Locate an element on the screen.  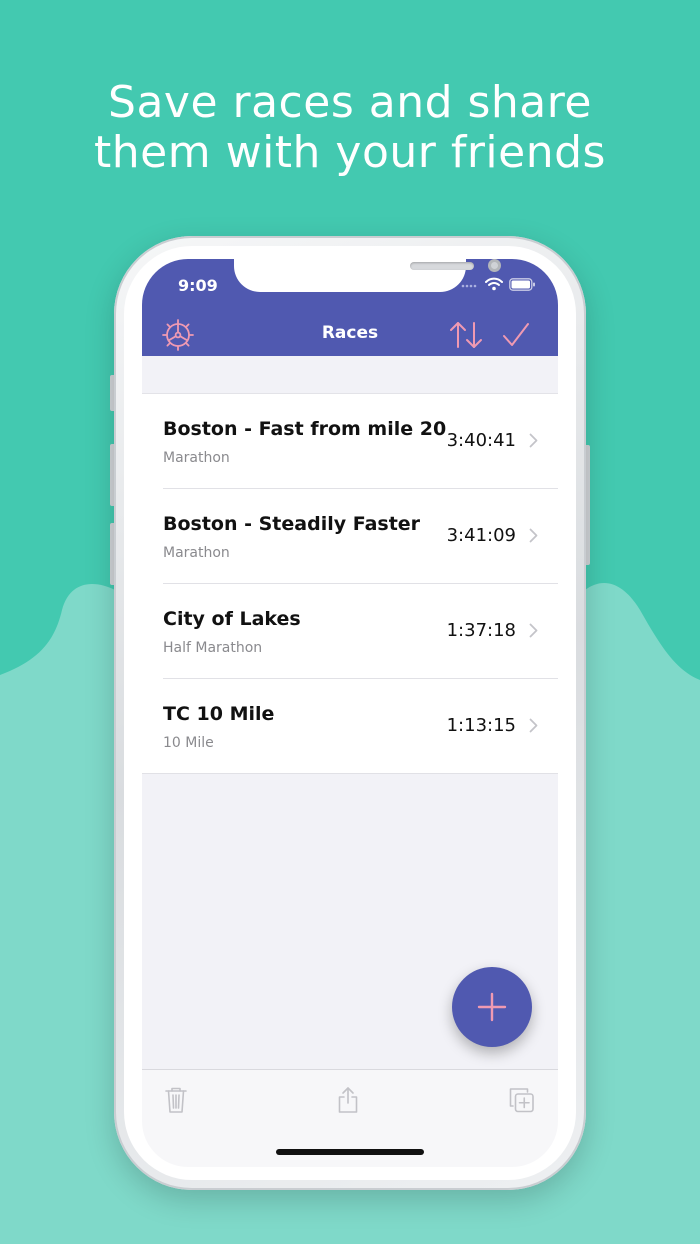
race-title: City of Lakes is located at coordinates (232, 619).